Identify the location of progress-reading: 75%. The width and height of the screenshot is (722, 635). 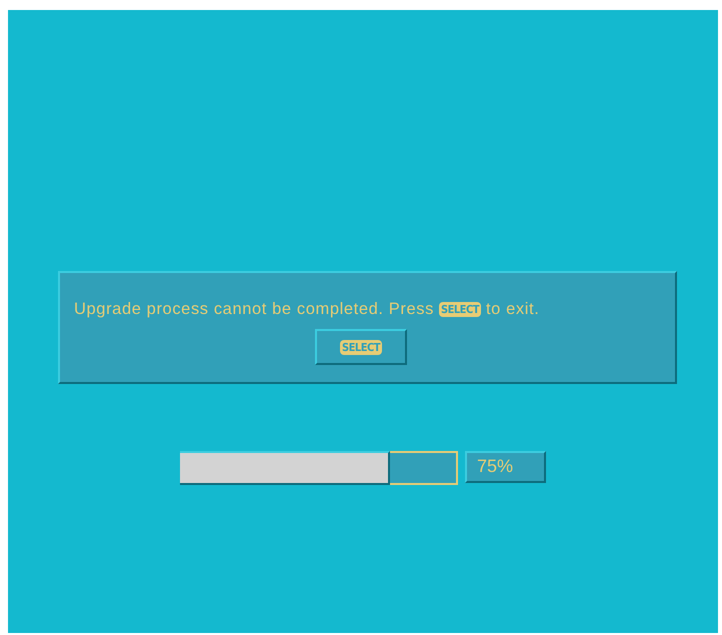
(505, 467).